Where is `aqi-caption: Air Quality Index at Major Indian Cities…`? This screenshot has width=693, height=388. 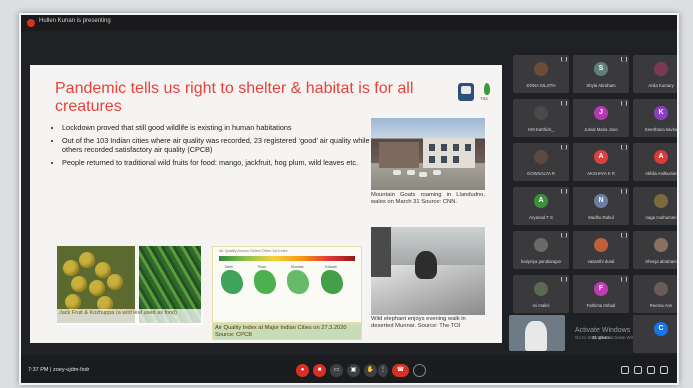
aqi-caption: Air Quality Index at Major Indian Cities… is located at coordinates (287, 331).